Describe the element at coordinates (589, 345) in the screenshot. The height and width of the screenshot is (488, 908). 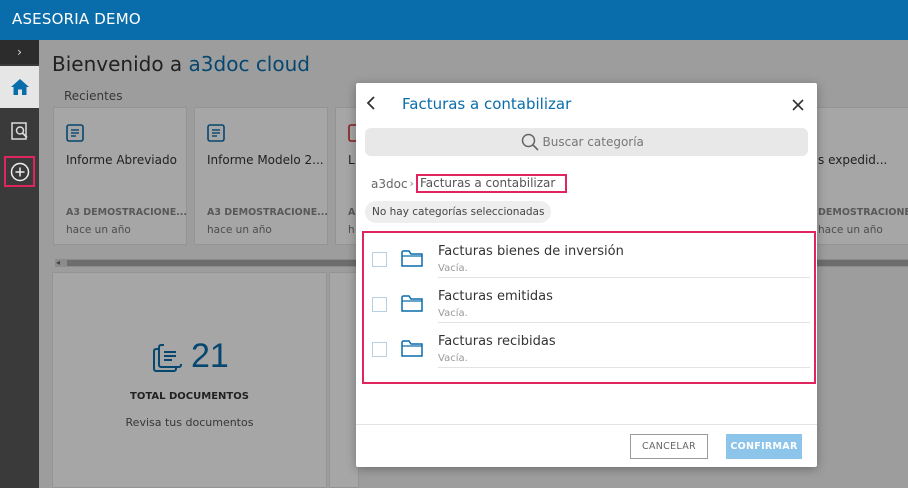
I see `list-item: Facturas recibidas Vacía.` at that location.